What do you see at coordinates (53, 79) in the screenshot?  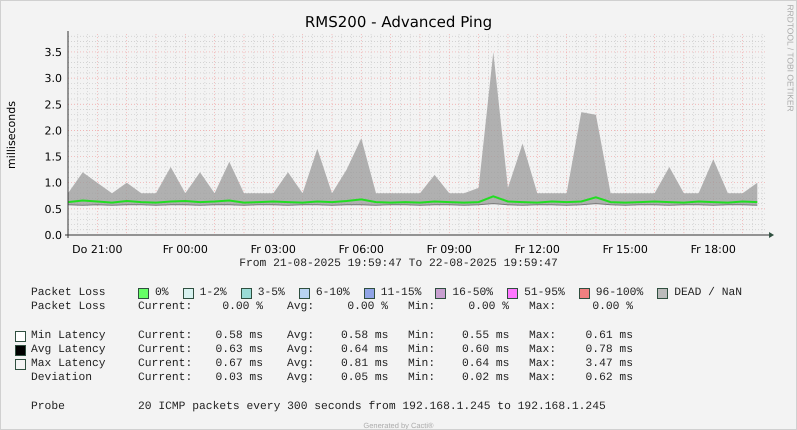 I see `y-tick-label: 3.0` at bounding box center [53, 79].